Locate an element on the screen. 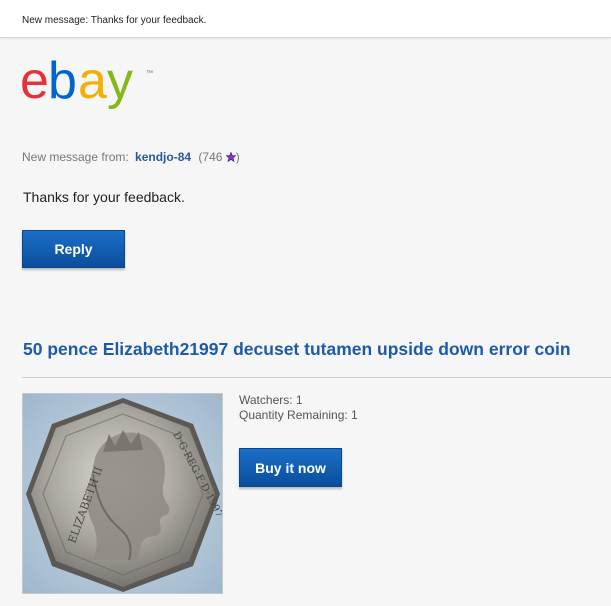  feedback-score: (746 ) is located at coordinates (218, 157).